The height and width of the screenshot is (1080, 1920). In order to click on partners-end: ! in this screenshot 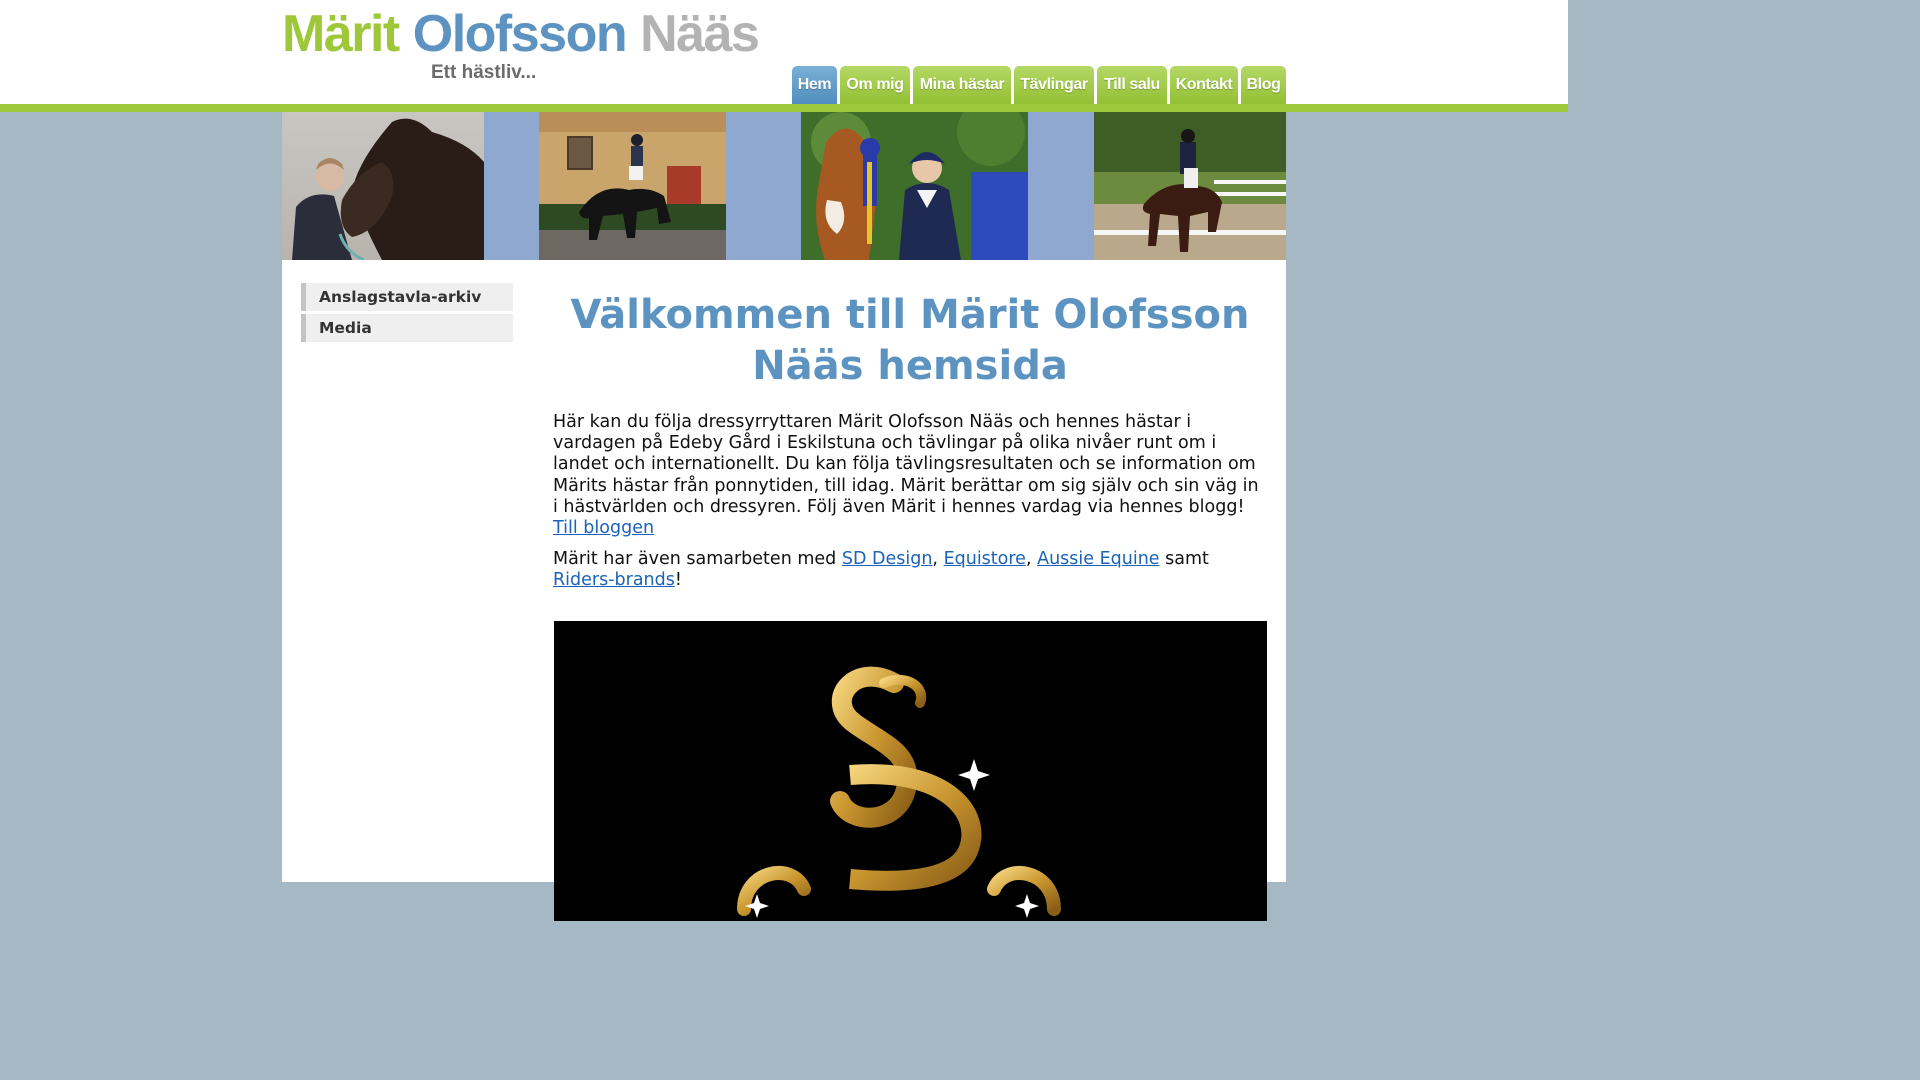, I will do `click(678, 580)`.